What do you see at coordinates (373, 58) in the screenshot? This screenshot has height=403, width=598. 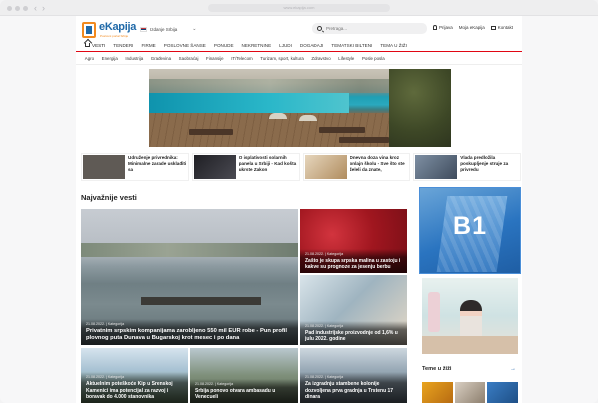 I see `subnav-item-posle-posla: Posle posla` at bounding box center [373, 58].